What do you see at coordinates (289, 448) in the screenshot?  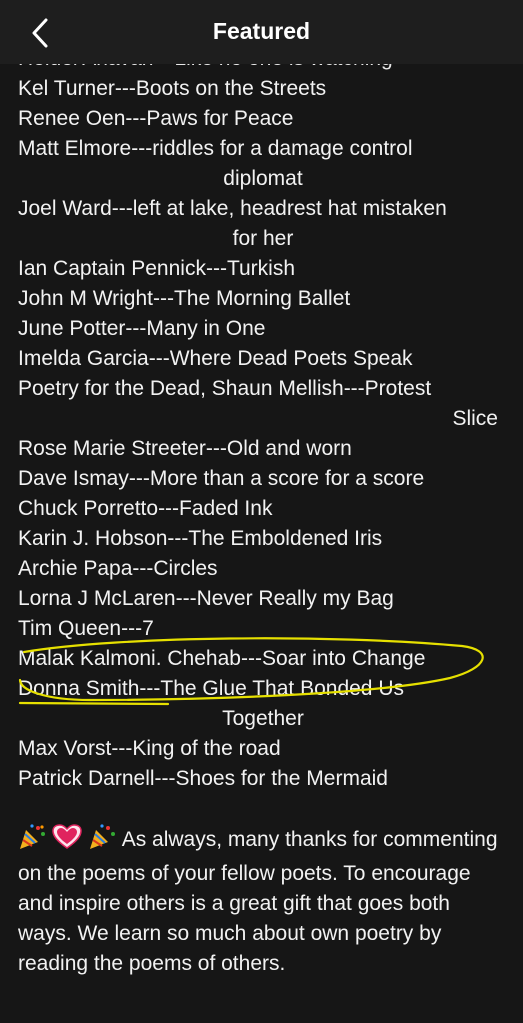 I see `entry-title: Old and worn` at bounding box center [289, 448].